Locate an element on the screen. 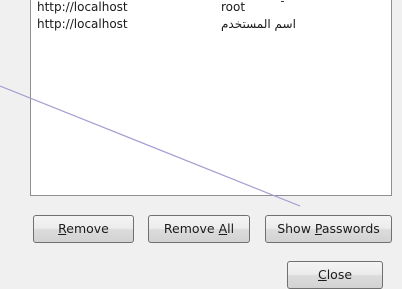 The height and width of the screenshot is (289, 402). remove-all-mnemonic: A is located at coordinates (223, 228).